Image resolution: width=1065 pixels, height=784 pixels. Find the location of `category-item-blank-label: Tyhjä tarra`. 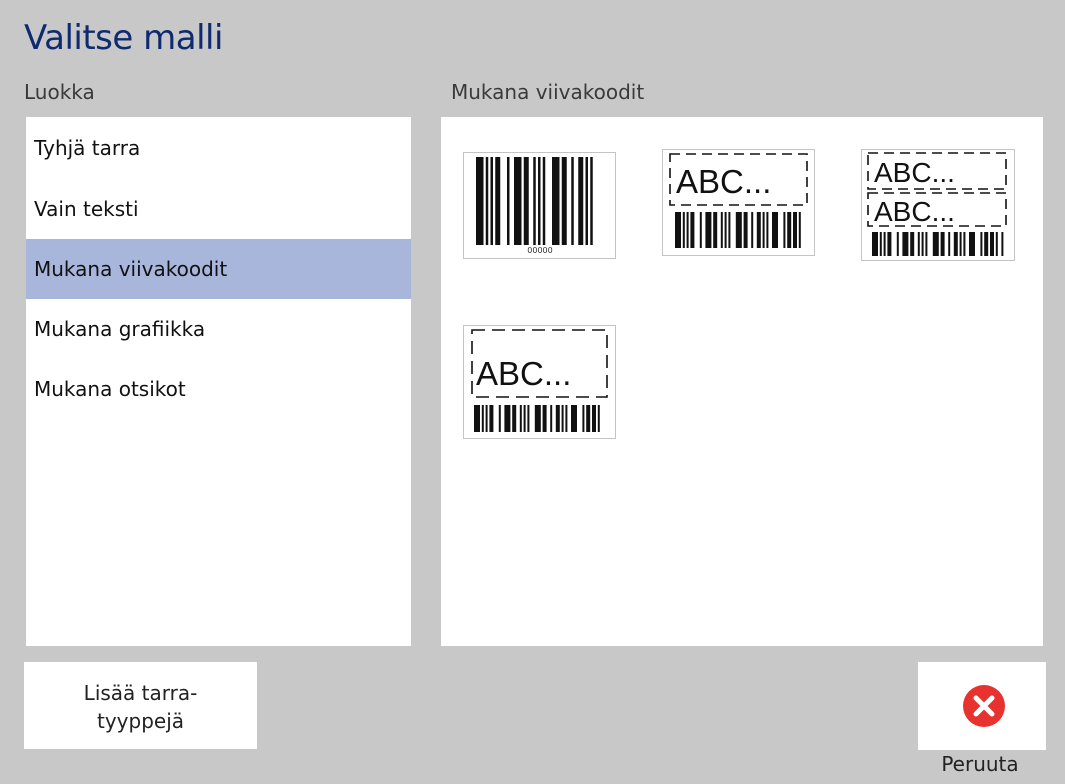

category-item-blank-label: Tyhjä tarra is located at coordinates (218, 148).